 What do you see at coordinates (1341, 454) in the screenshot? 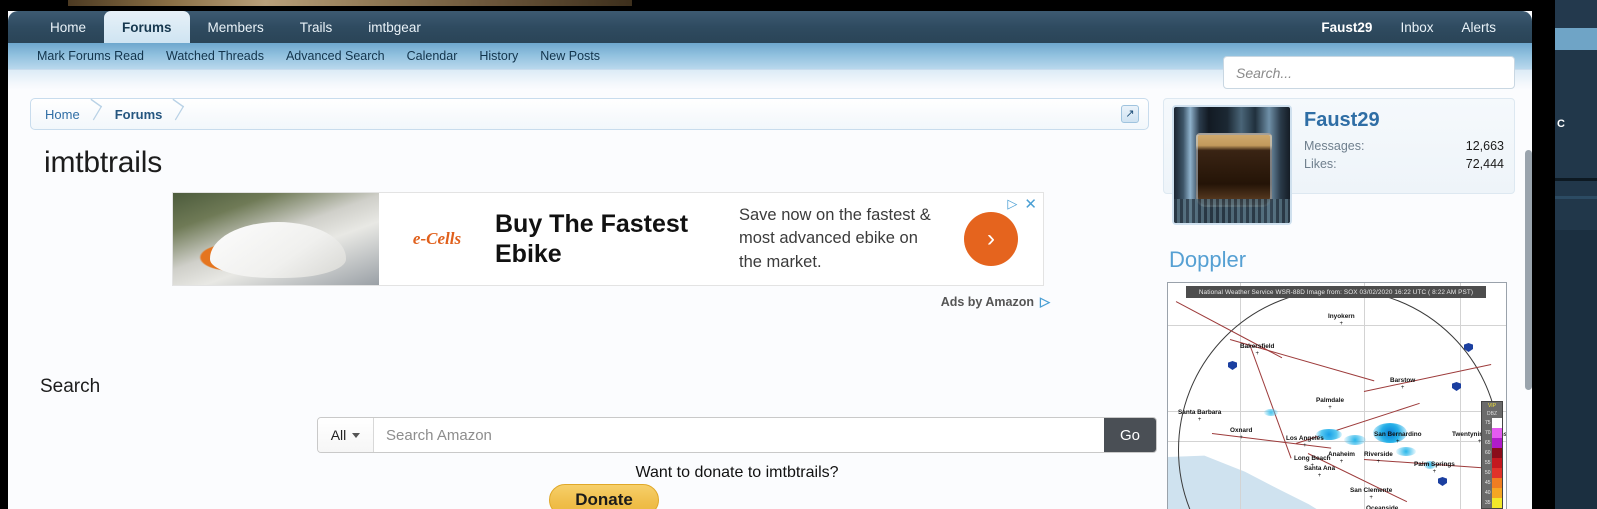
I see `doppler-city-label: Anaheim` at bounding box center [1341, 454].